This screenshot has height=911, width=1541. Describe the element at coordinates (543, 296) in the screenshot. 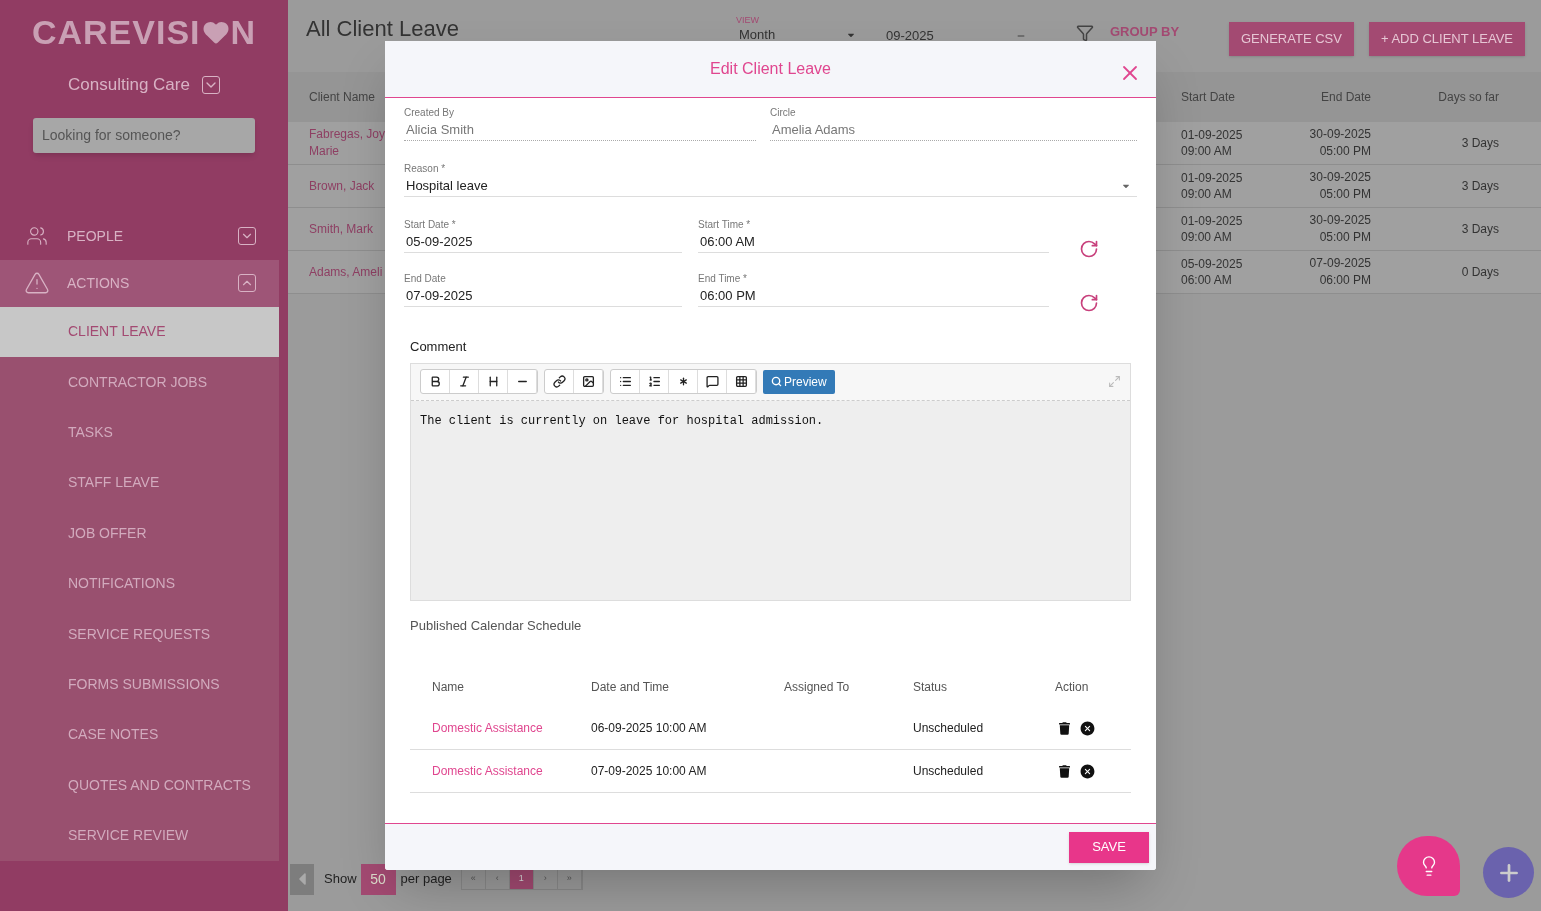

I see `input-field: 07-09-2025` at that location.